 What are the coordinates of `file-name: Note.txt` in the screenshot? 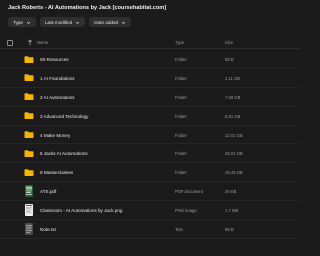 It's located at (48, 230).